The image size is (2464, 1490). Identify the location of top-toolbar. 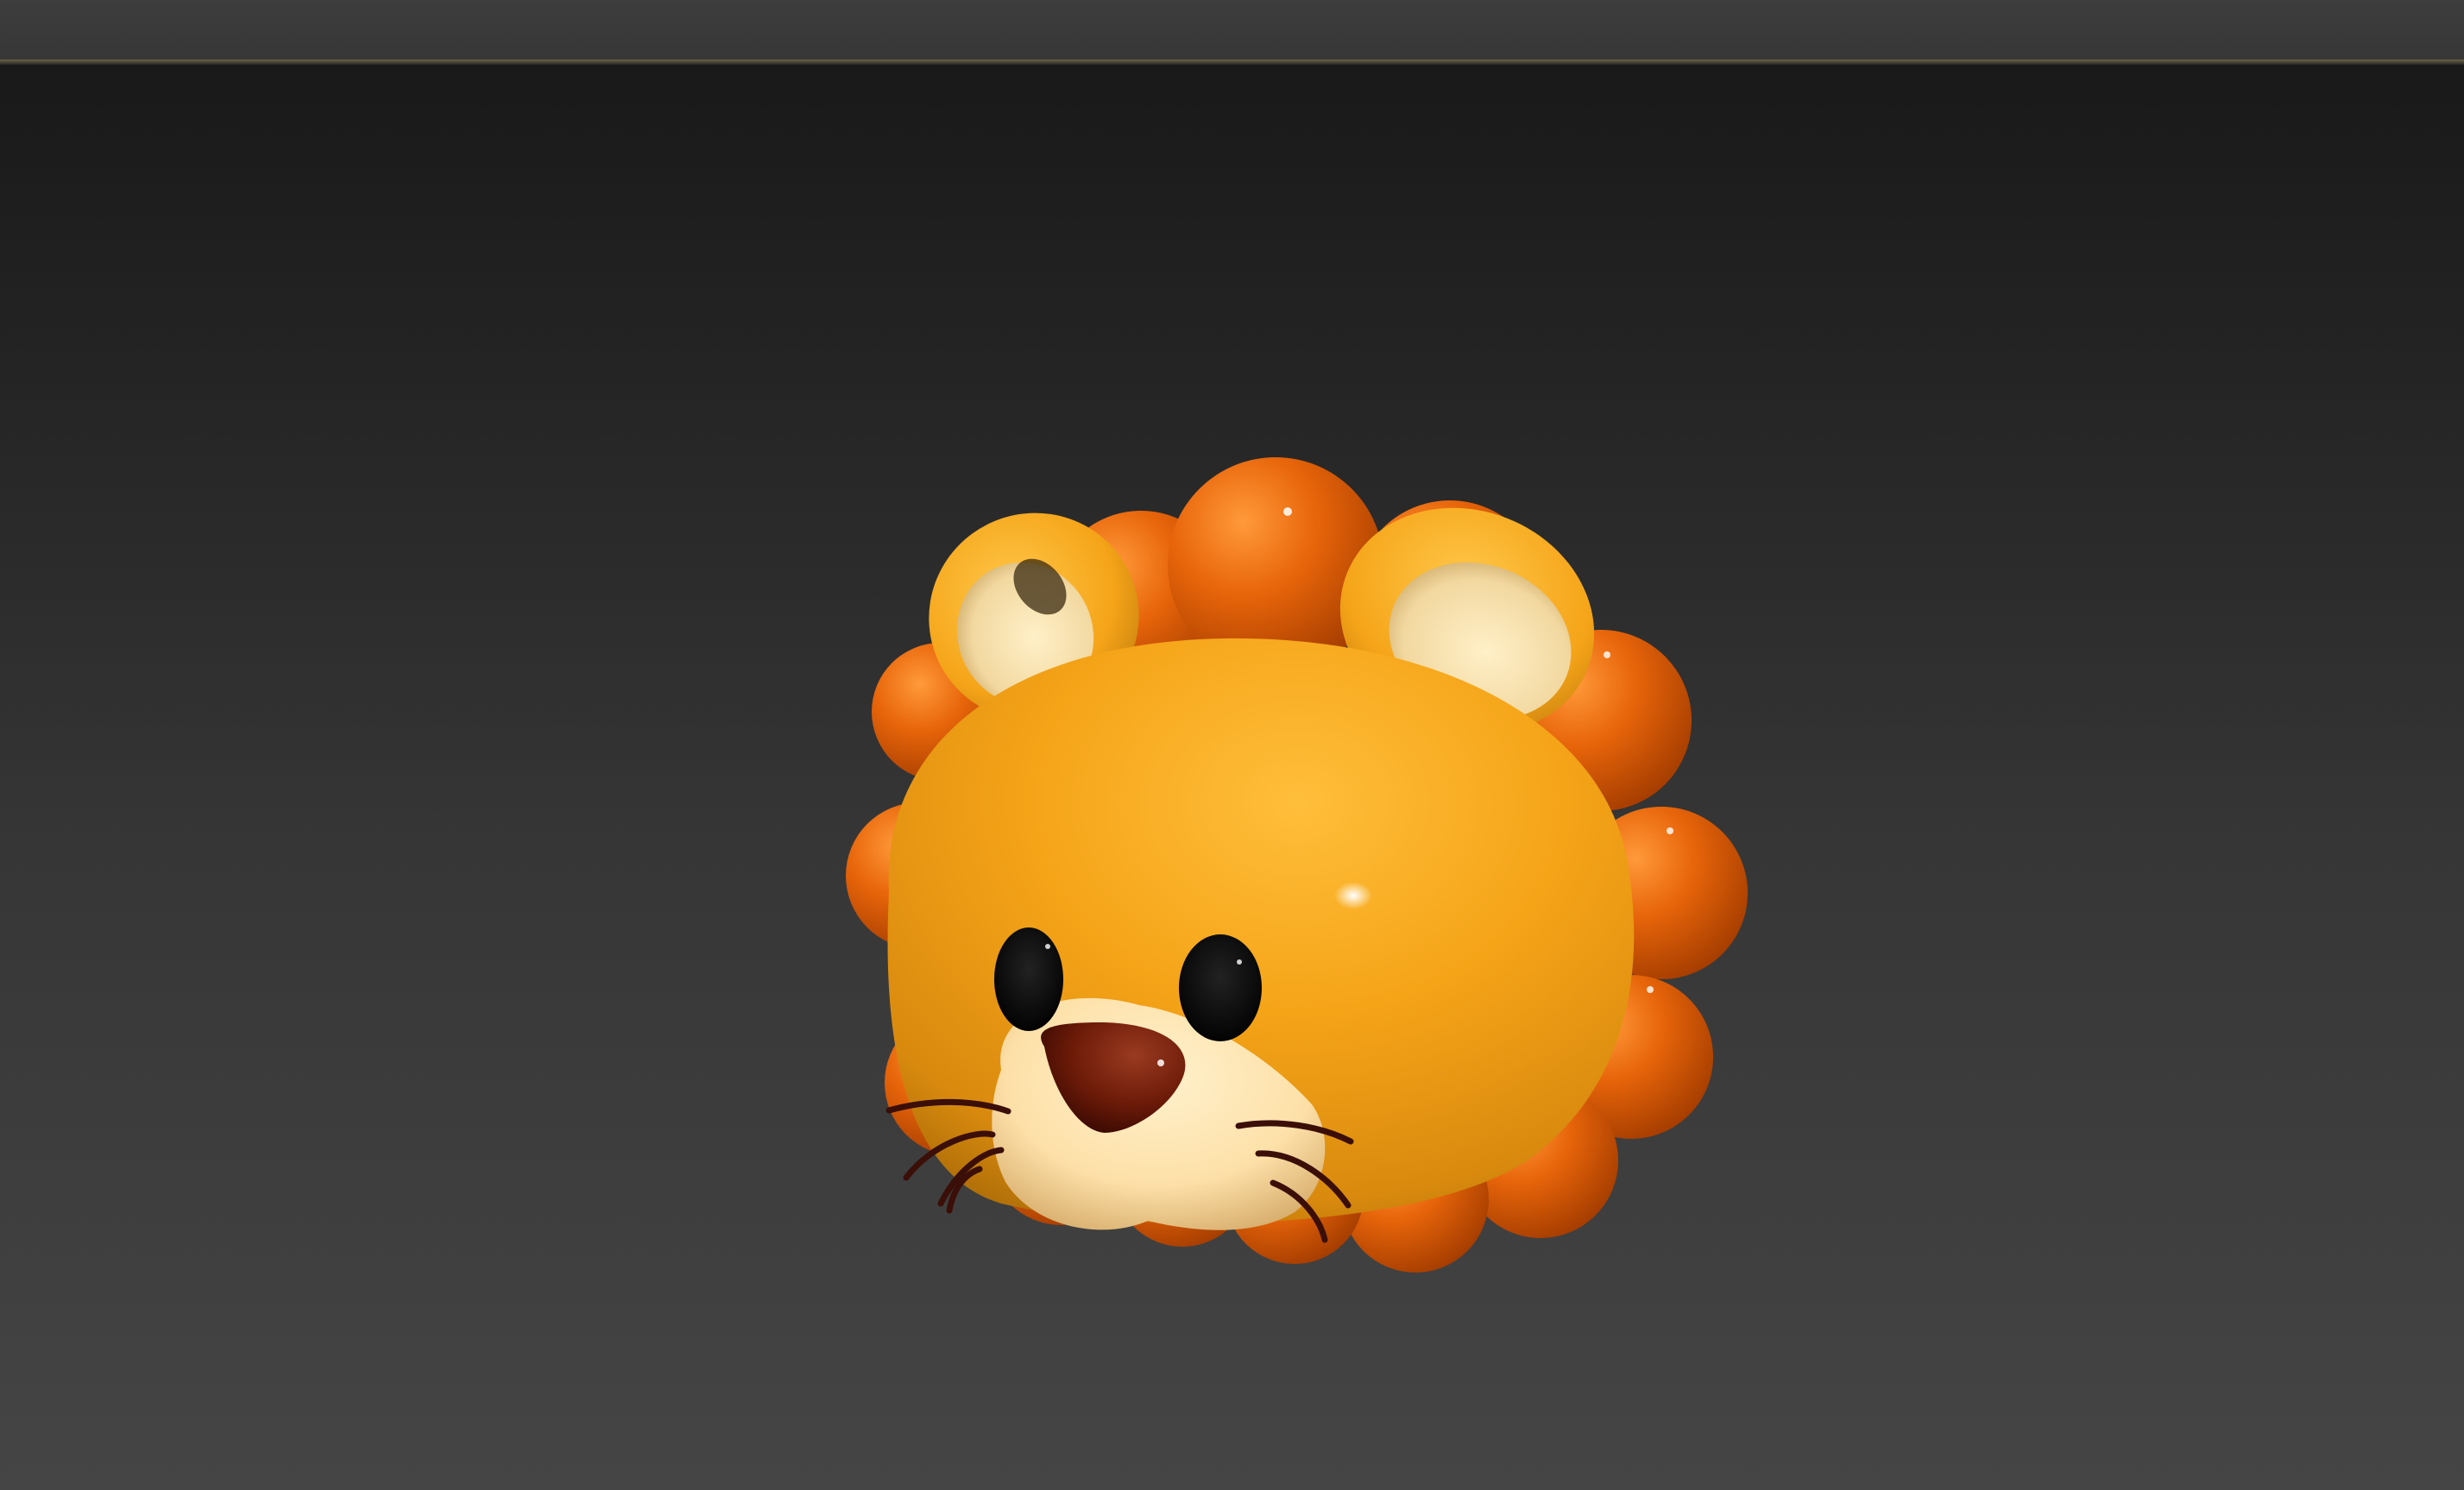
(1232, 30).